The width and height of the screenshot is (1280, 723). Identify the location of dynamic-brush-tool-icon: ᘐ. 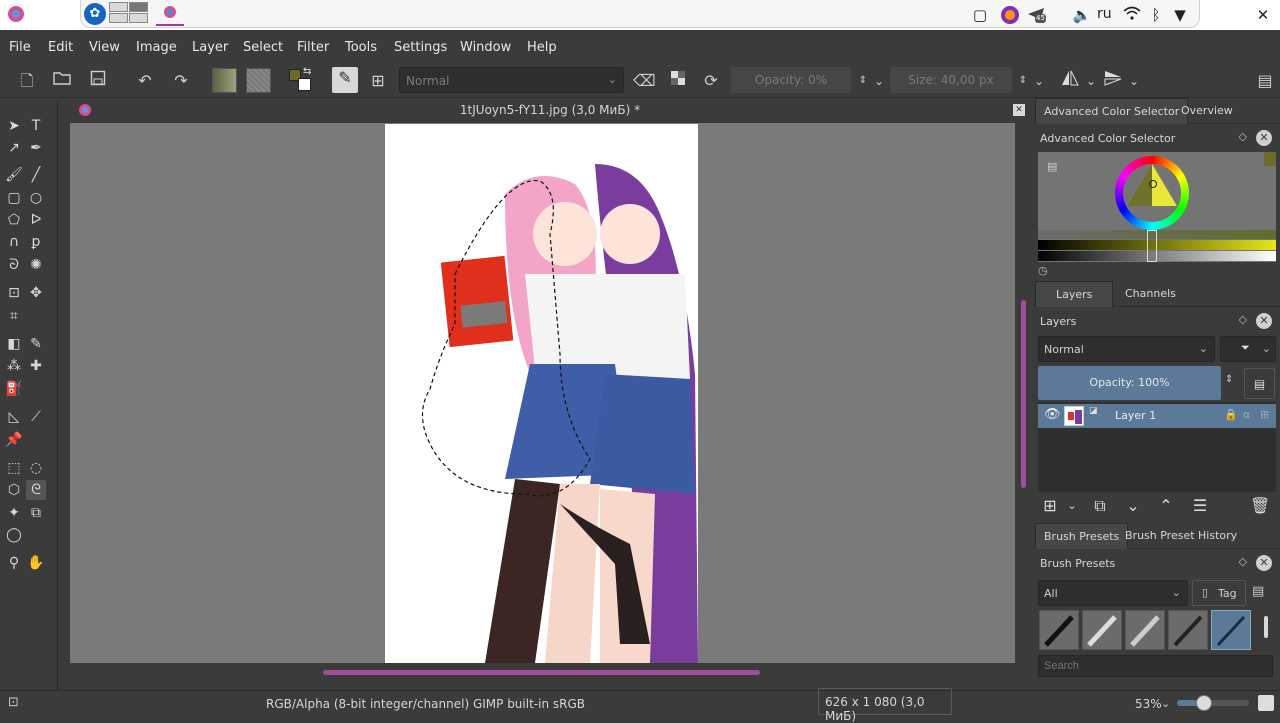
(14, 265).